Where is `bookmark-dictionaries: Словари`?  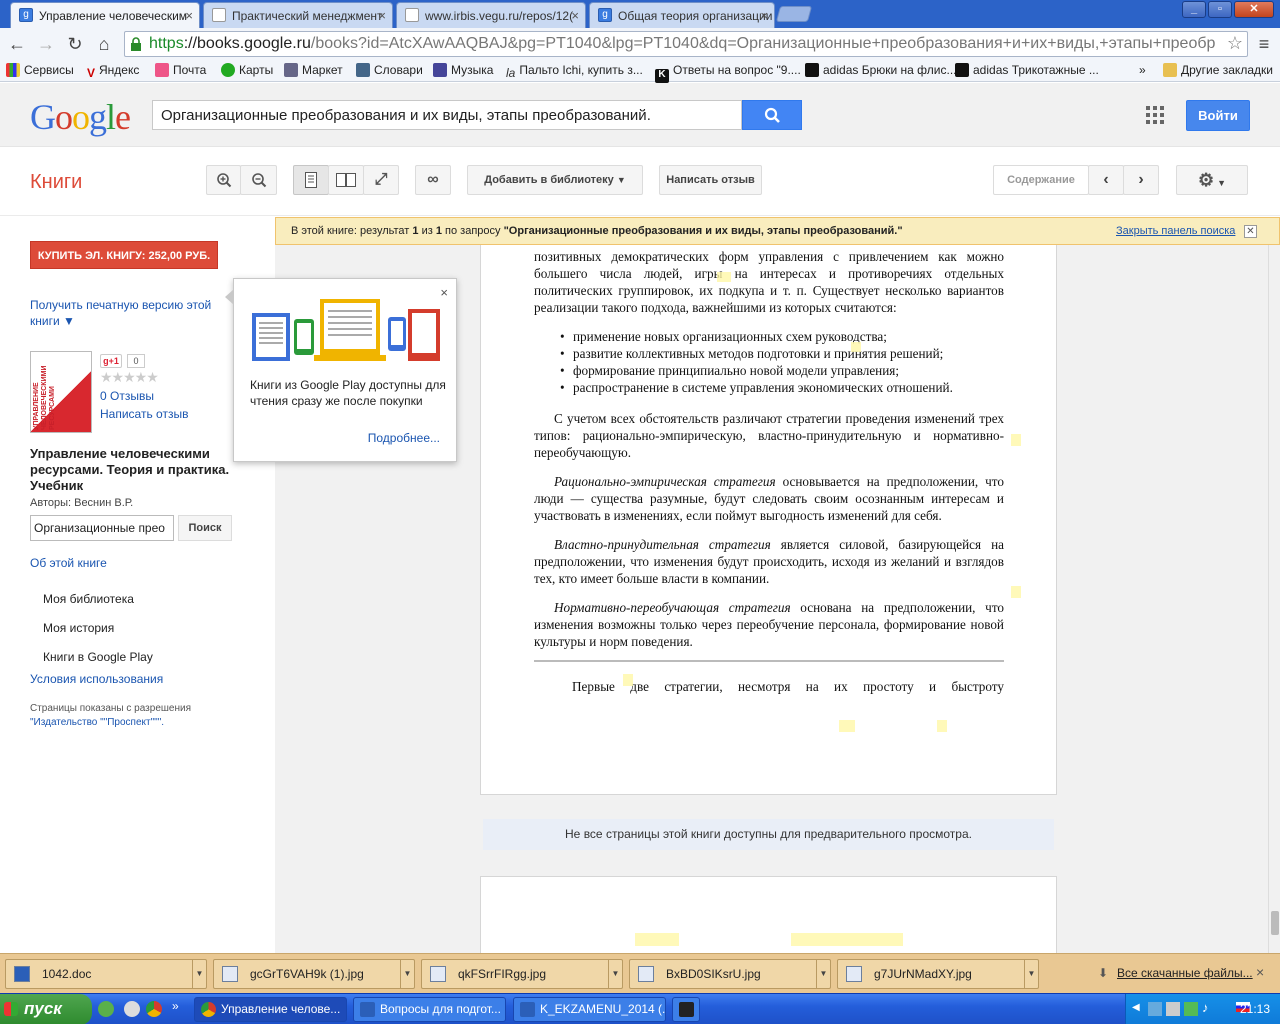
bookmark-dictionaries: Словари is located at coordinates (389, 70).